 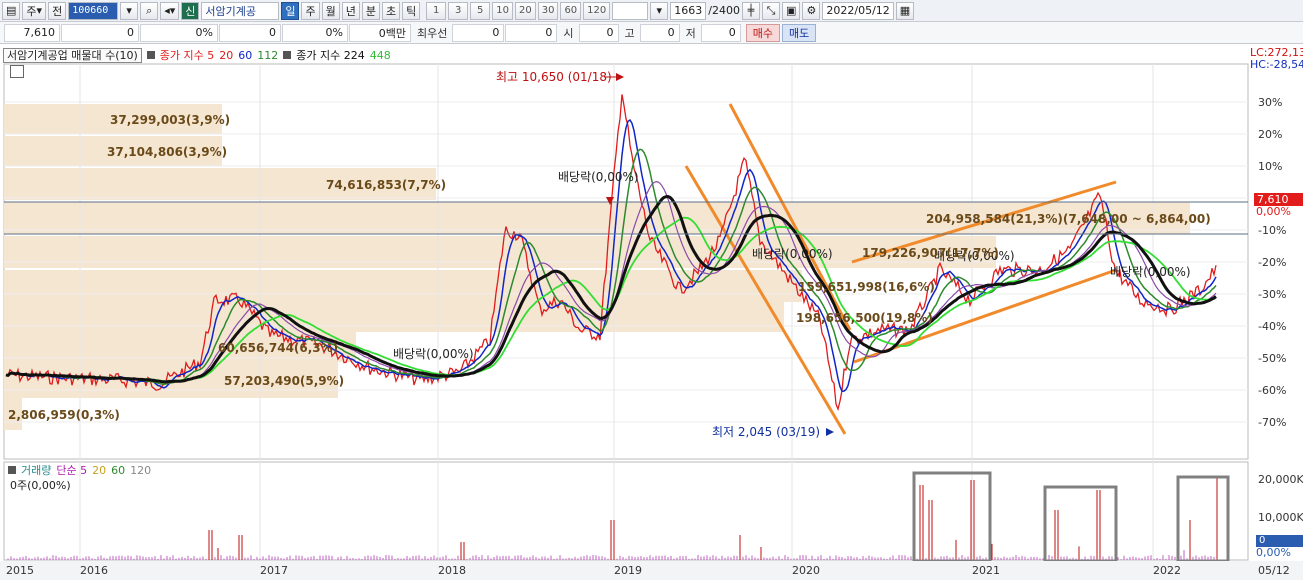 What do you see at coordinates (1273, 552) in the screenshot?
I see `volume-pct-tag: 0,00%` at bounding box center [1273, 552].